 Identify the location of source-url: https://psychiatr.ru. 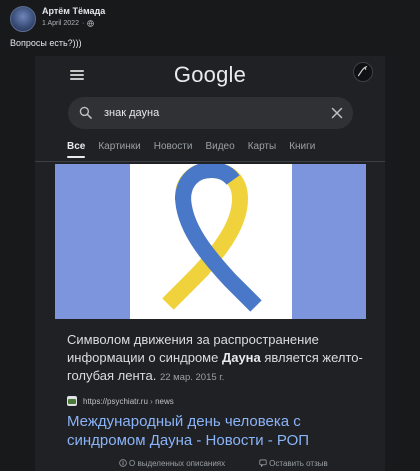
(115, 401).